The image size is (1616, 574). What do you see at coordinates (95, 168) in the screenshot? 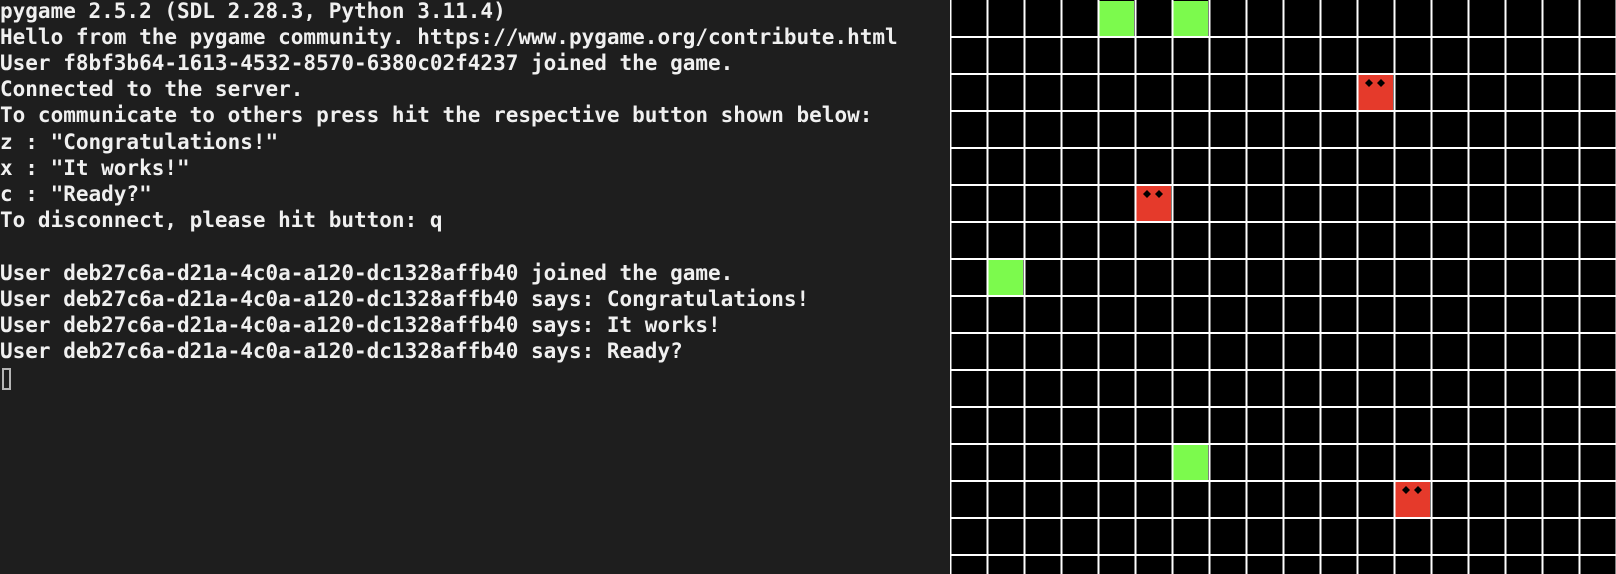
I see `terminal-line: x : "It works!"` at bounding box center [95, 168].